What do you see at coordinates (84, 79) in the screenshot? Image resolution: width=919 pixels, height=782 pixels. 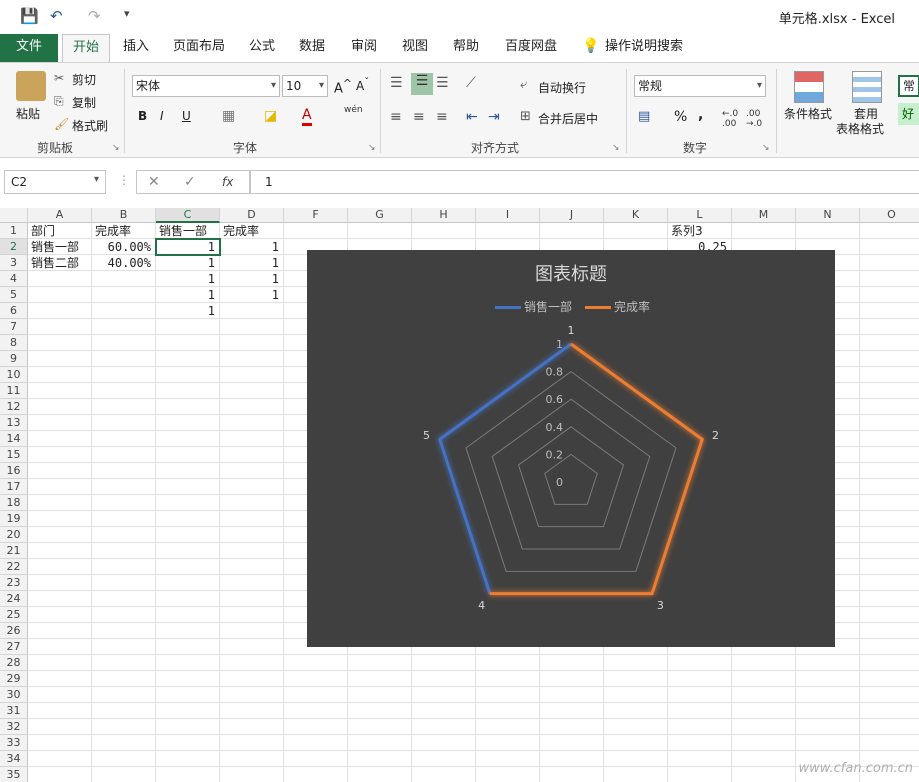 I see `cut-button: 剪切` at bounding box center [84, 79].